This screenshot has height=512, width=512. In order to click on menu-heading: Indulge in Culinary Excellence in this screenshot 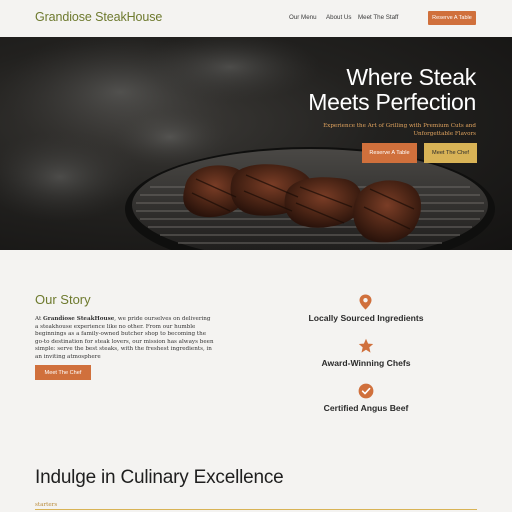, I will do `click(159, 477)`.